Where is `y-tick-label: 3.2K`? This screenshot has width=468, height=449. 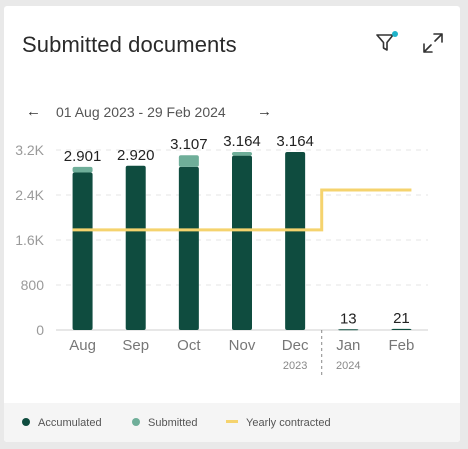 y-tick-label: 3.2K is located at coordinates (29, 150).